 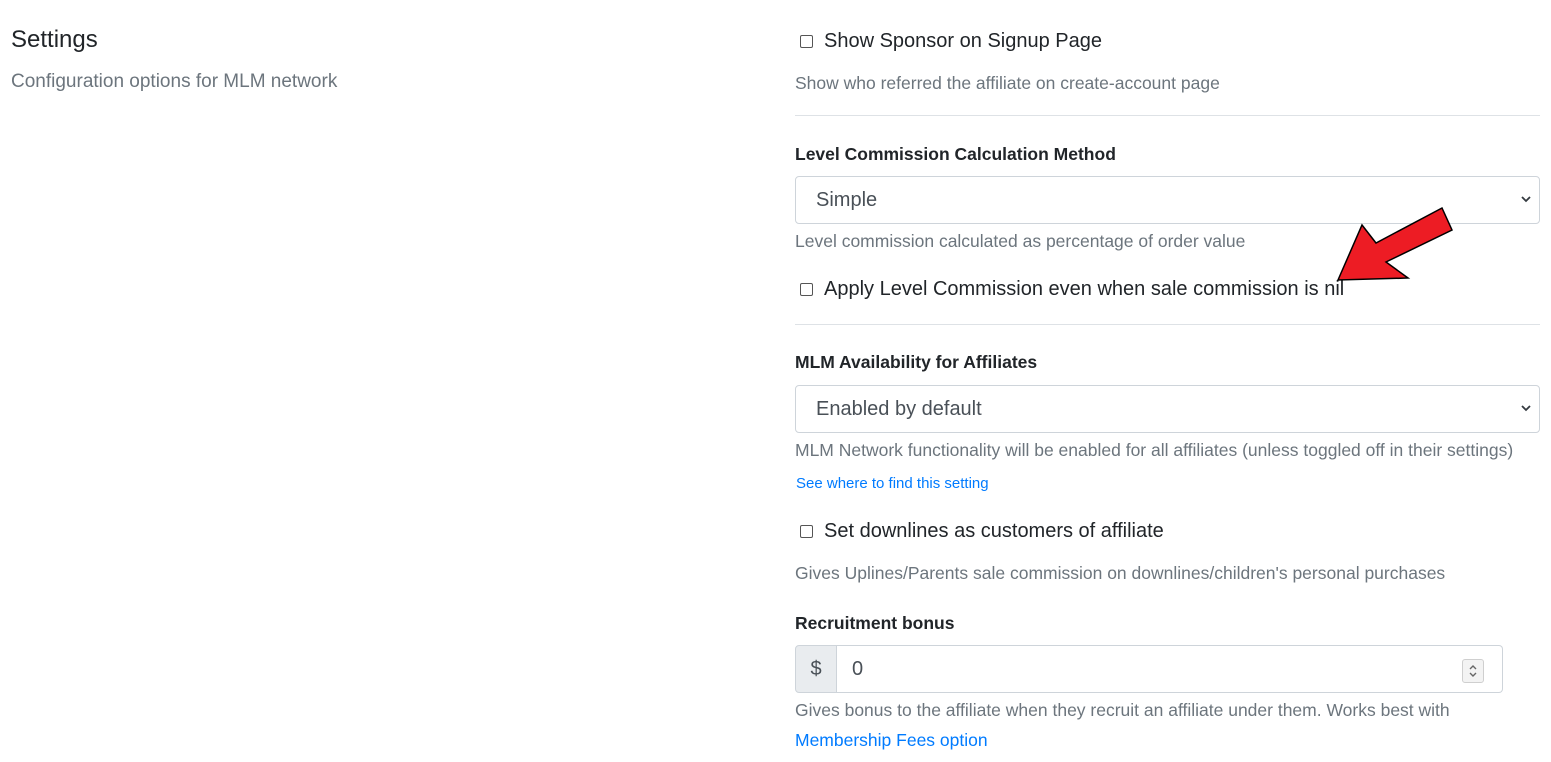 What do you see at coordinates (806, 41) in the screenshot?
I see `show-sponsor-checkbox` at bounding box center [806, 41].